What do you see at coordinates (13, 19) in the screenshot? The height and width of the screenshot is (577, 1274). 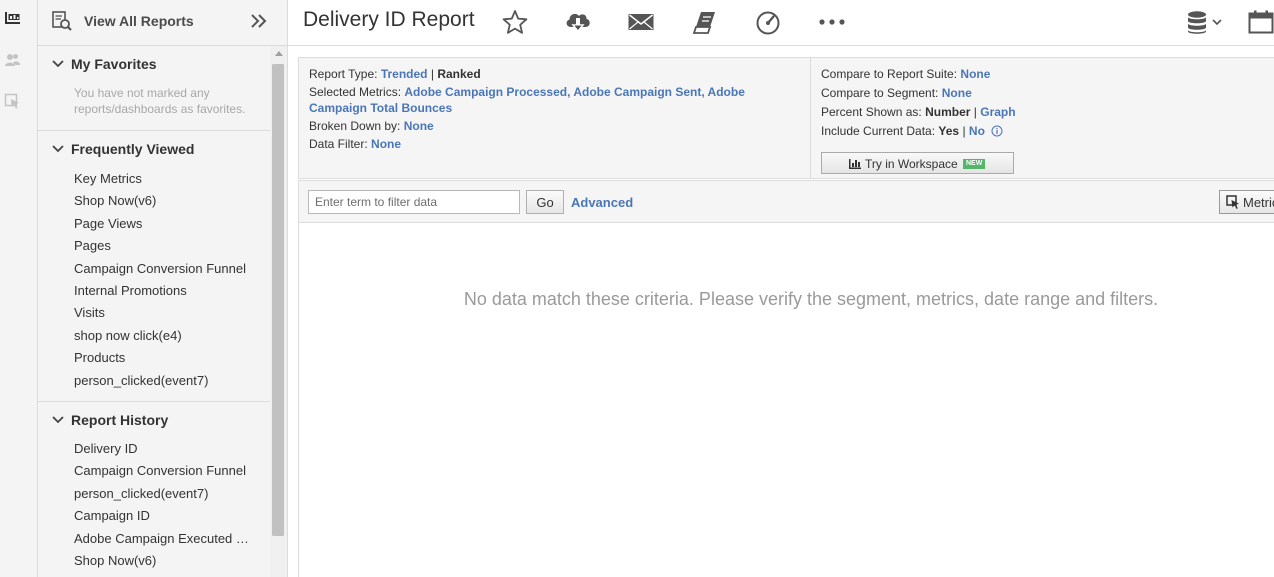 I see `reports-icon` at bounding box center [13, 19].